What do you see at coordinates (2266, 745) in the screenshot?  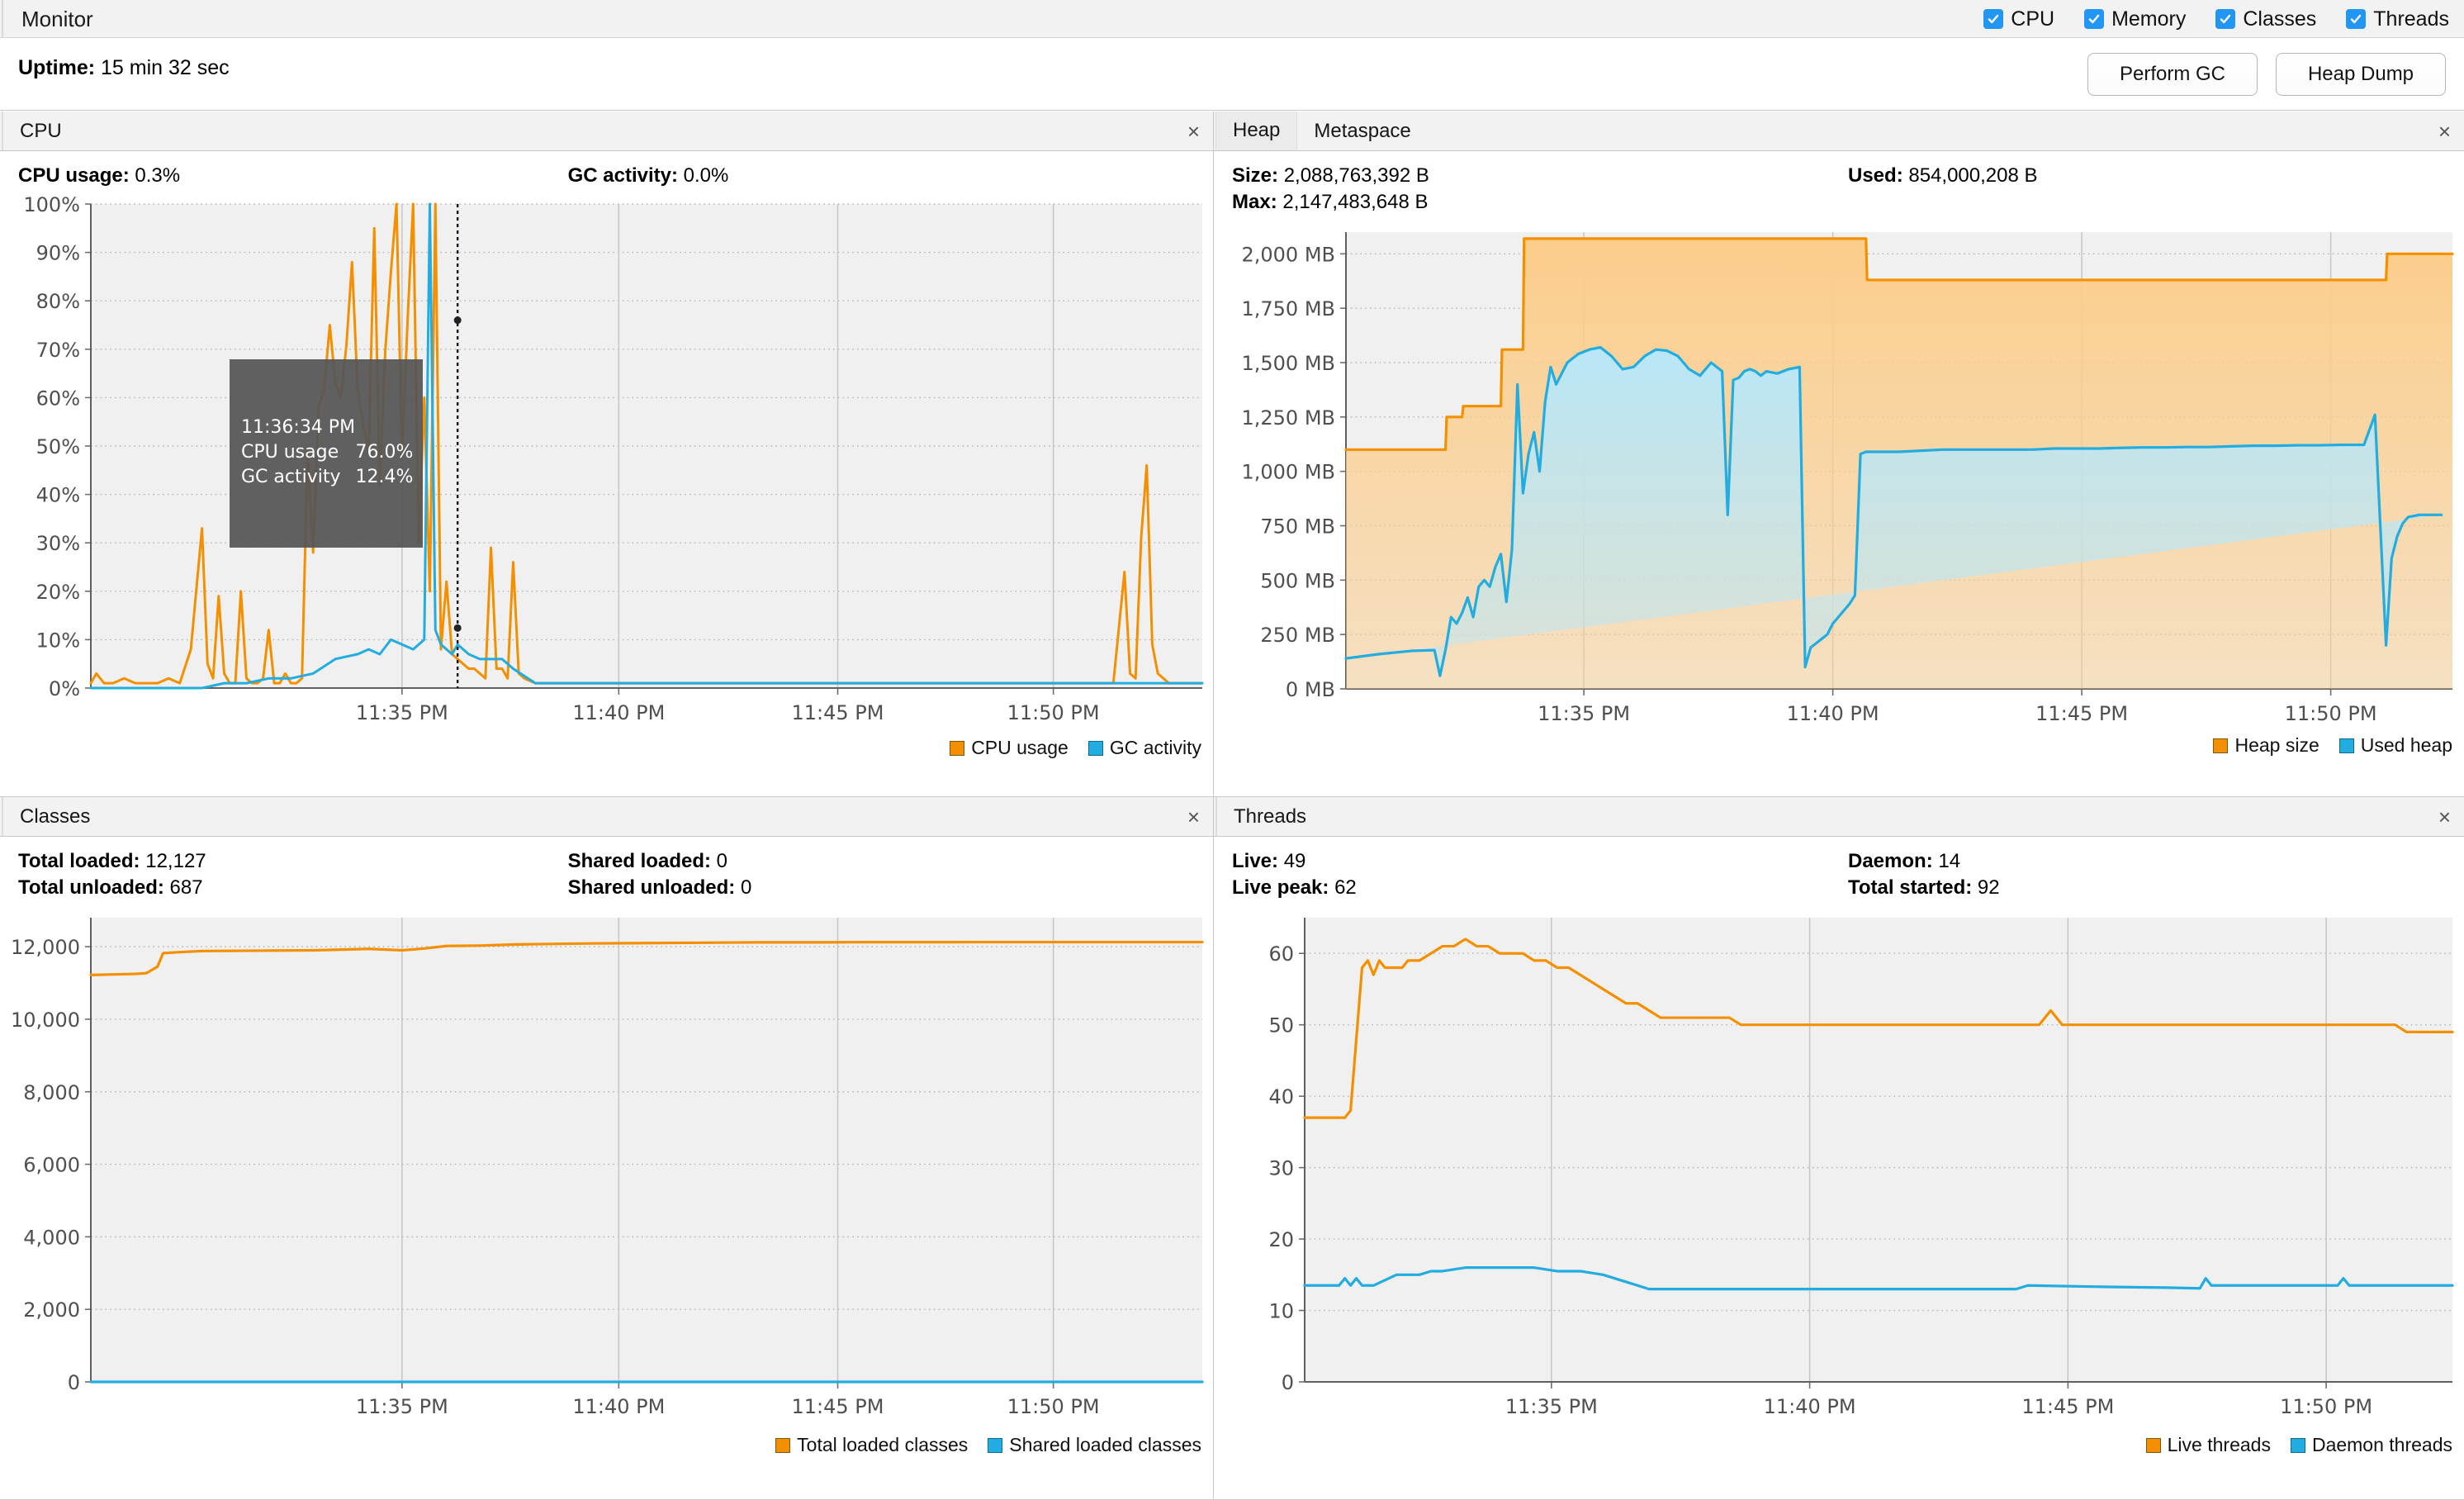 I see `legend-item-heap-size: Heap size` at bounding box center [2266, 745].